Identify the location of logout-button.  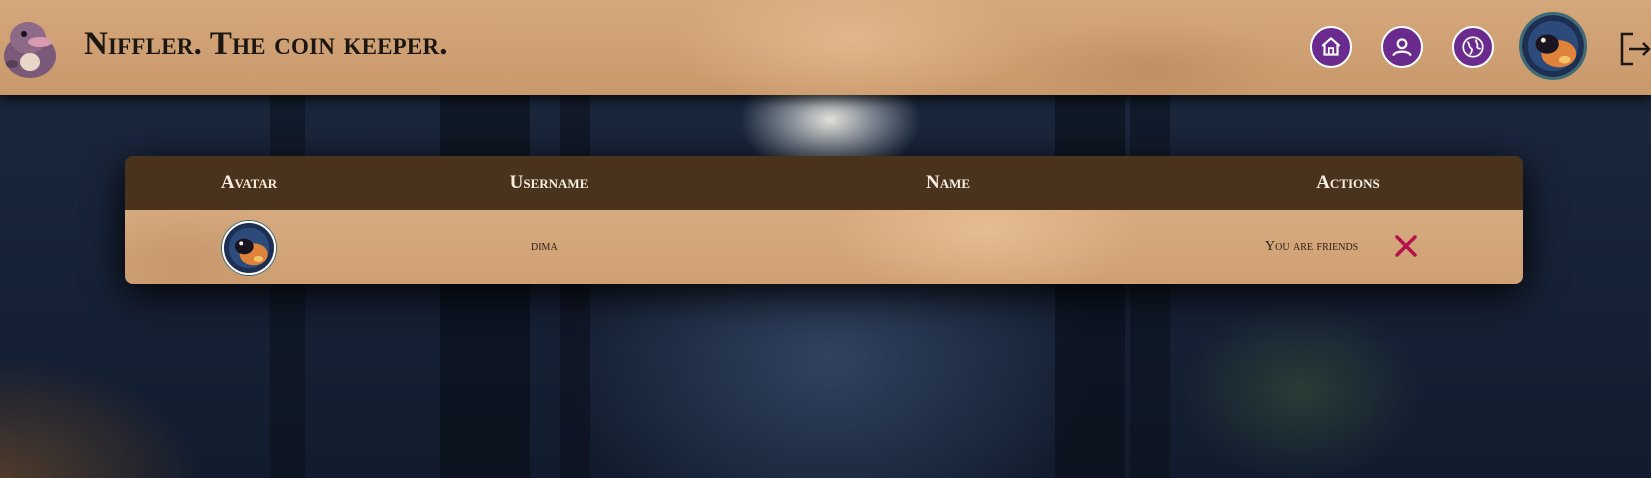
(1635, 49).